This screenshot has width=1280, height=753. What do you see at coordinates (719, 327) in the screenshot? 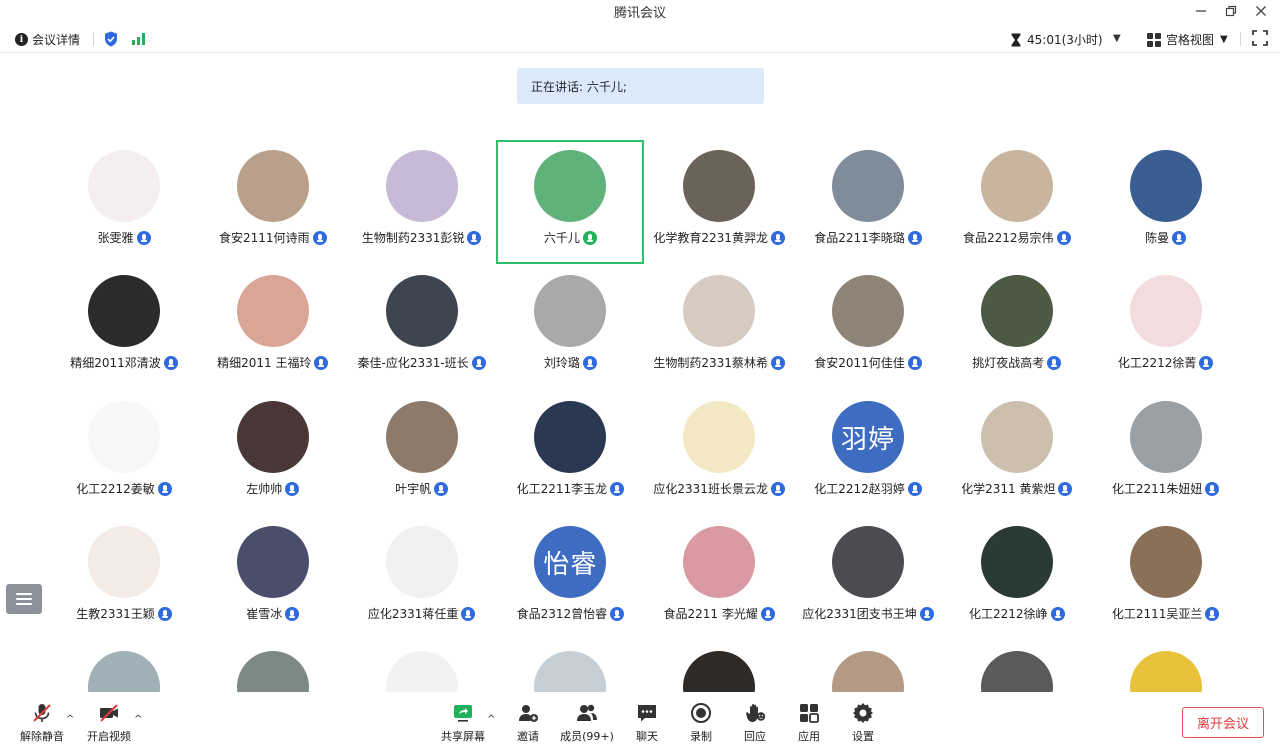
I see `participant-tile: 生物制药2331蔡林希` at bounding box center [719, 327].